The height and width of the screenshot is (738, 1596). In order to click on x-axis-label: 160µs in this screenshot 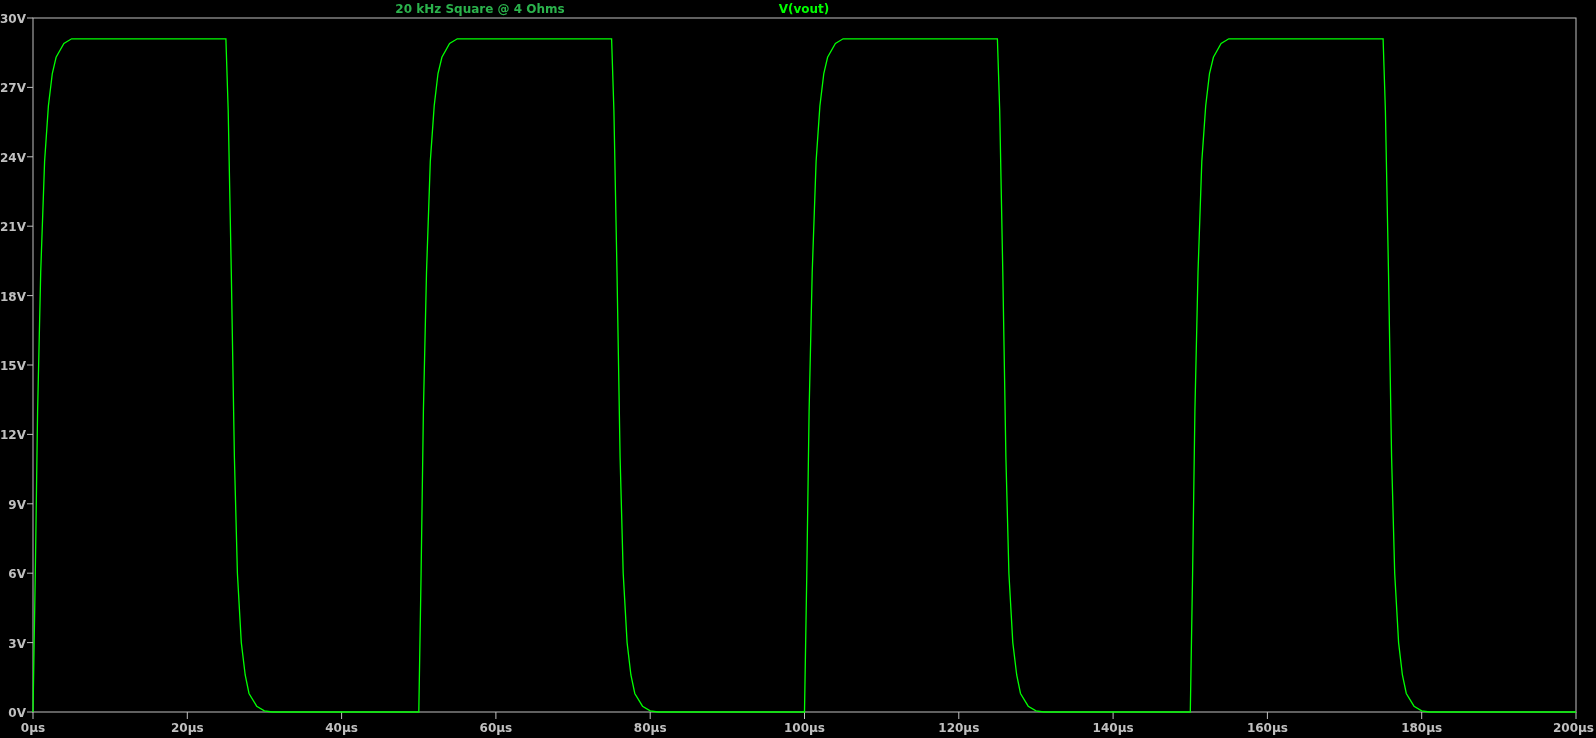, I will do `click(1267, 728)`.